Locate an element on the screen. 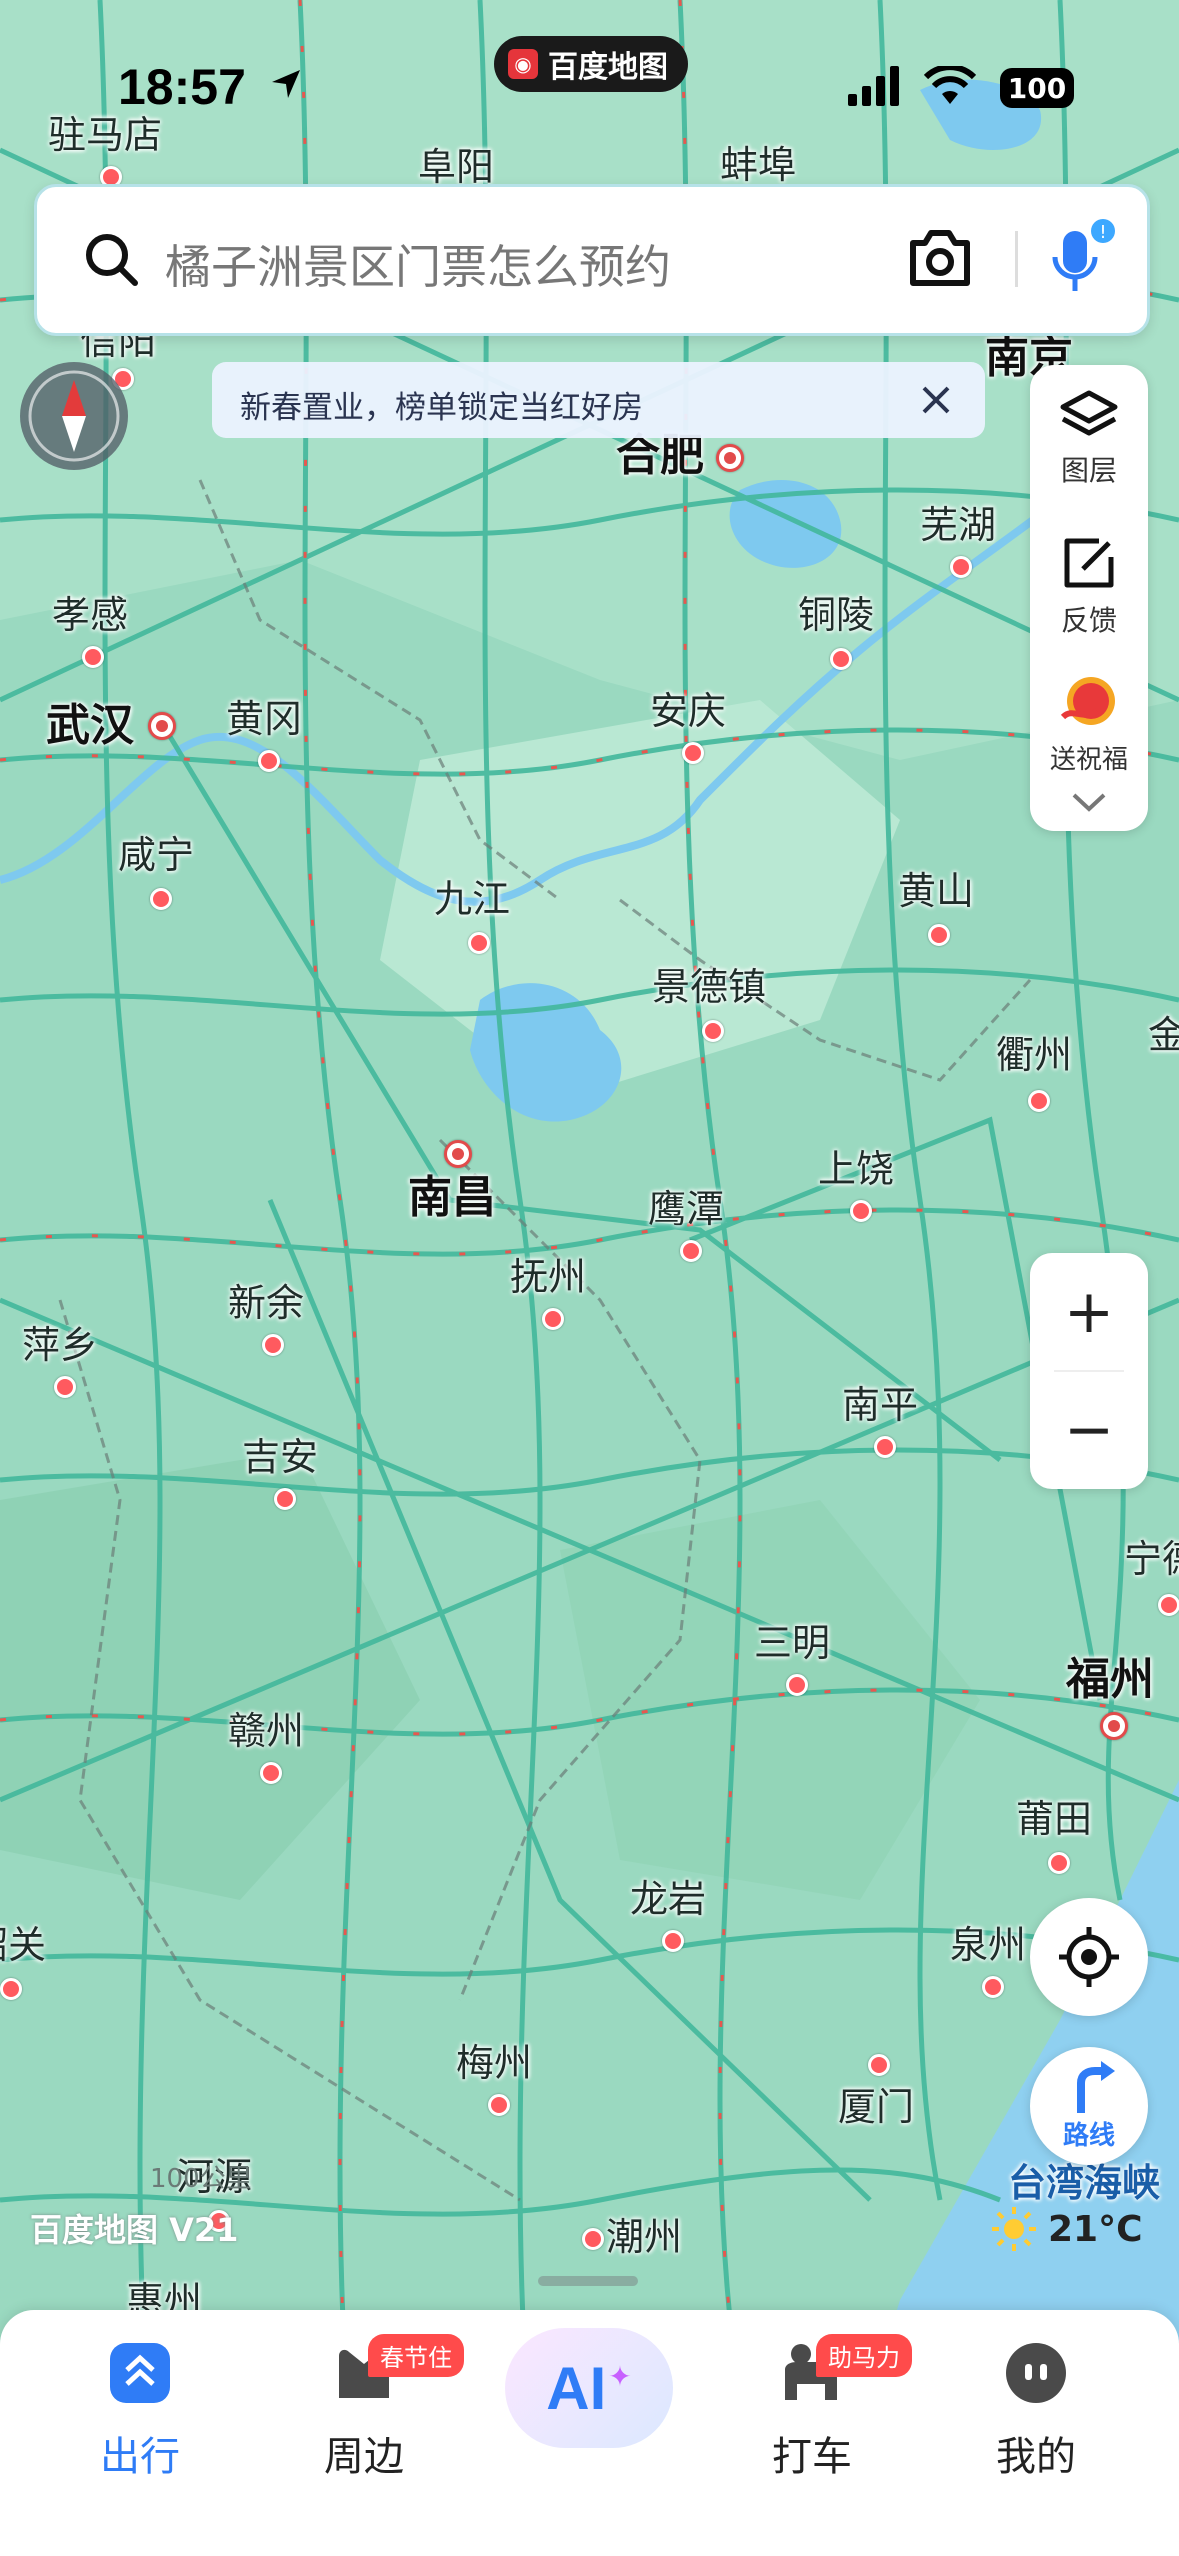 The image size is (1179, 2556). city-label: 孝感 is located at coordinates (90, 615).